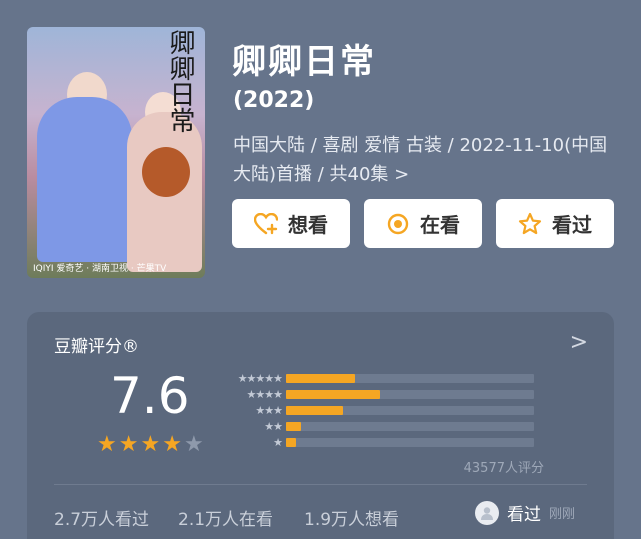 The width and height of the screenshot is (641, 539). What do you see at coordinates (579, 342) in the screenshot?
I see `chevron-right-icon: >` at bounding box center [579, 342].